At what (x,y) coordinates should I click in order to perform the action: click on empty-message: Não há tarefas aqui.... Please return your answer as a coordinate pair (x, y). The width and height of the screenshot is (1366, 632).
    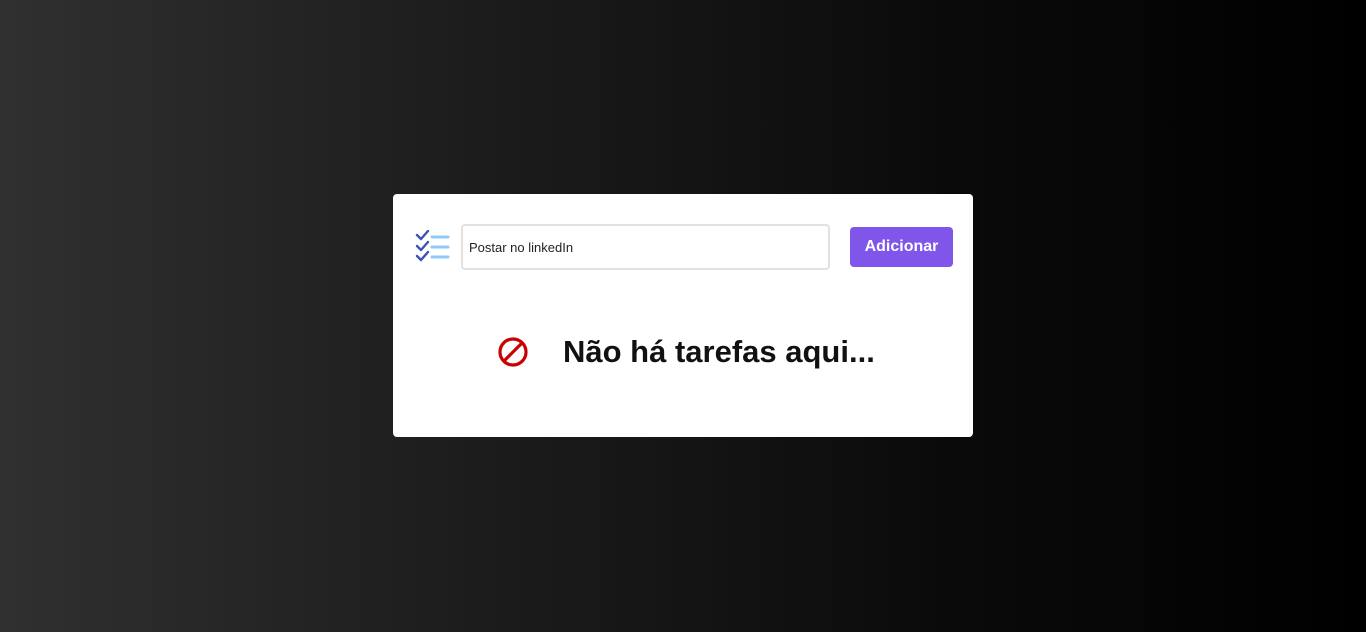
    Looking at the image, I should click on (719, 351).